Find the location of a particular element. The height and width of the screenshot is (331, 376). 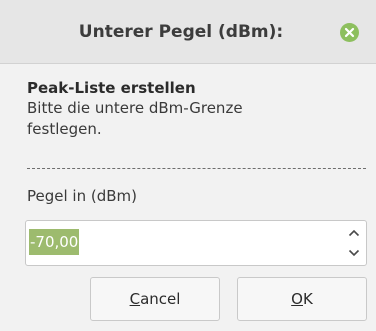

level-spinbox: -70,00 is located at coordinates (196, 243).